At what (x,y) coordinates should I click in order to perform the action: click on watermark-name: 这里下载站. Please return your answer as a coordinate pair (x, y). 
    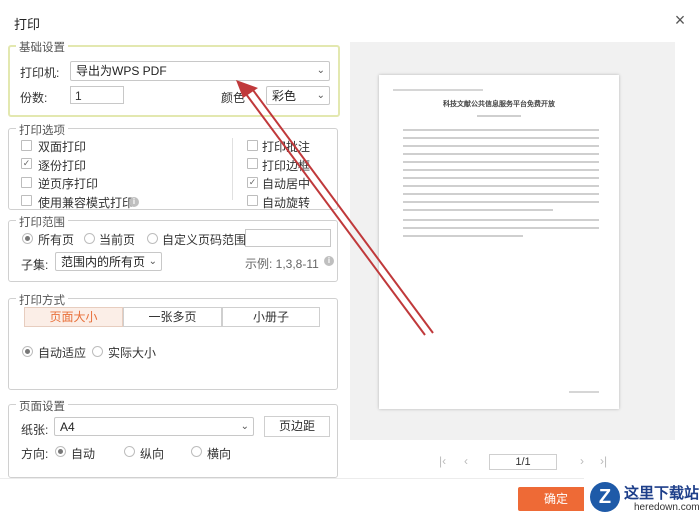
    Looking at the image, I should click on (662, 493).